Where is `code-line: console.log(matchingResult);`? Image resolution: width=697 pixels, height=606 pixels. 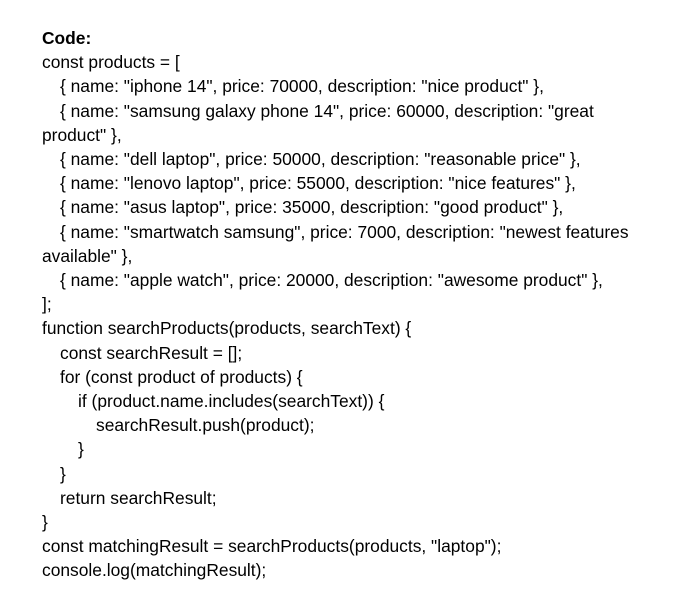 code-line: console.log(matchingResult); is located at coordinates (154, 570).